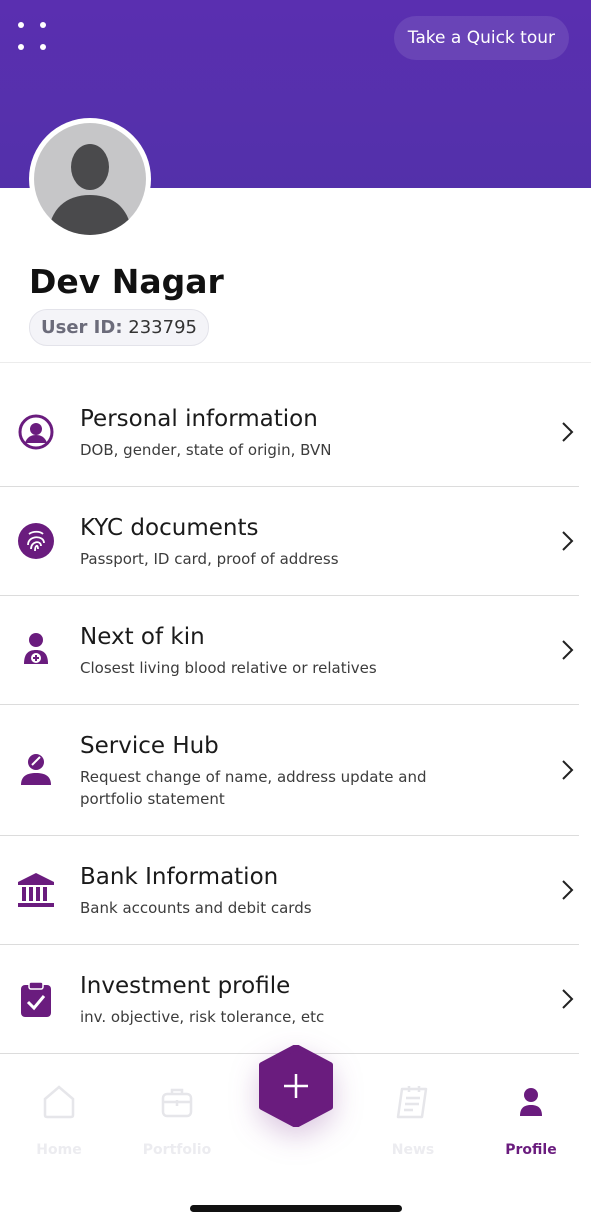  I want to click on menu-item-title: Personal information, so click(199, 419).